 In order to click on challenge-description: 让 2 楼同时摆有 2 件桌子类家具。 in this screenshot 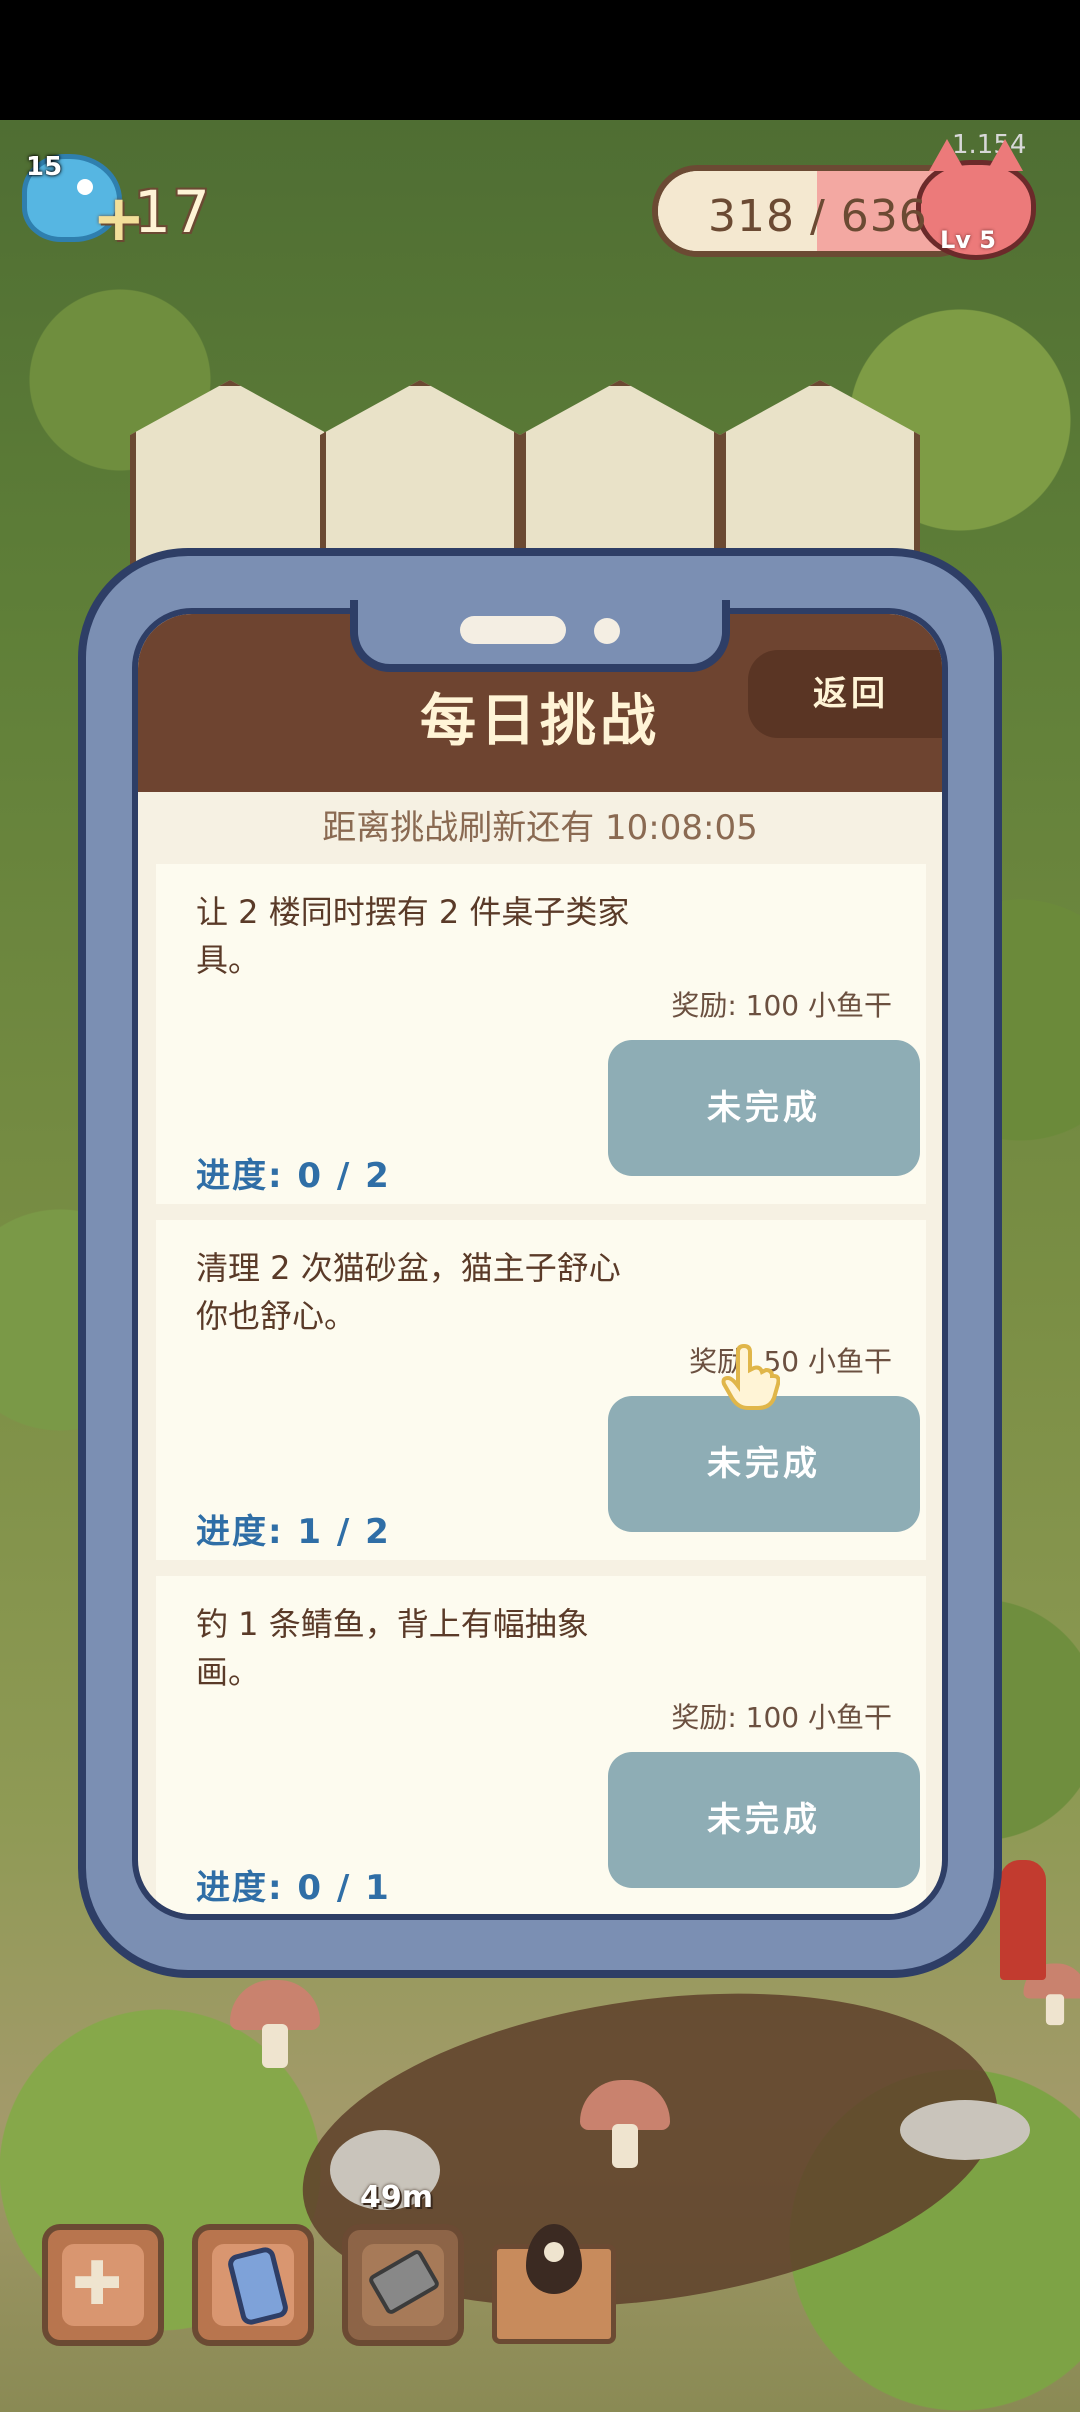, I will do `click(413, 936)`.